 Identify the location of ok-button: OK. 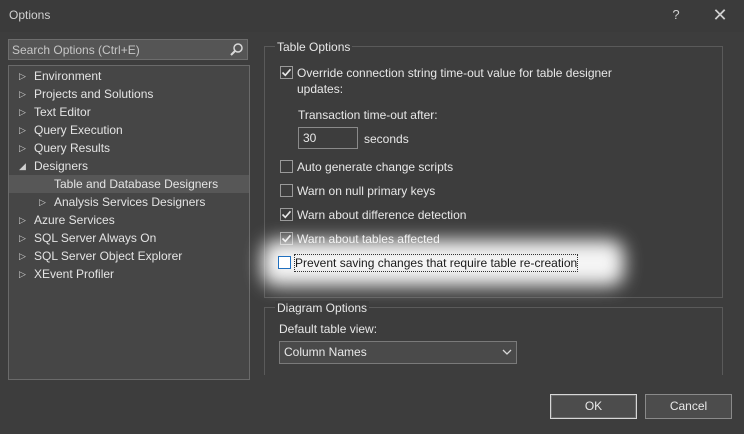
(593, 406).